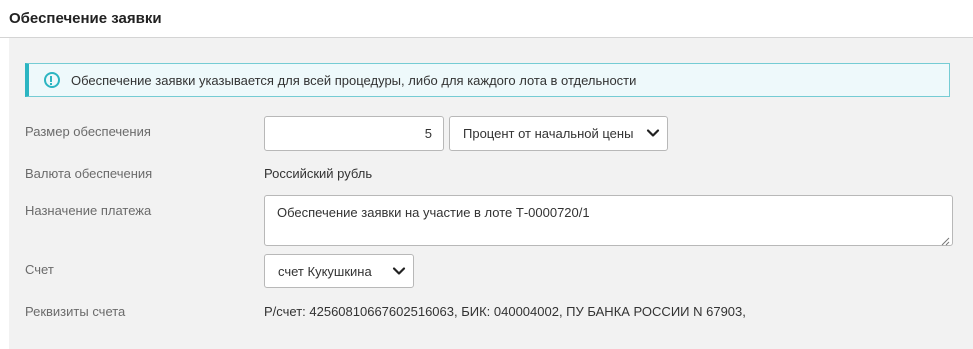 This screenshot has width=973, height=349. Describe the element at coordinates (945, 240) in the screenshot. I see `resize-grip-icon` at that location.